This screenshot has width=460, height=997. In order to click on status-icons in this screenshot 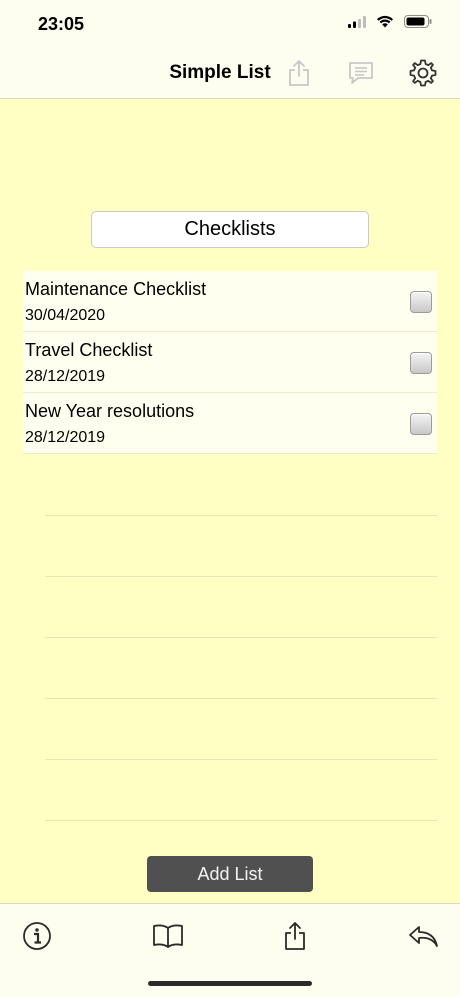, I will do `click(390, 24)`.